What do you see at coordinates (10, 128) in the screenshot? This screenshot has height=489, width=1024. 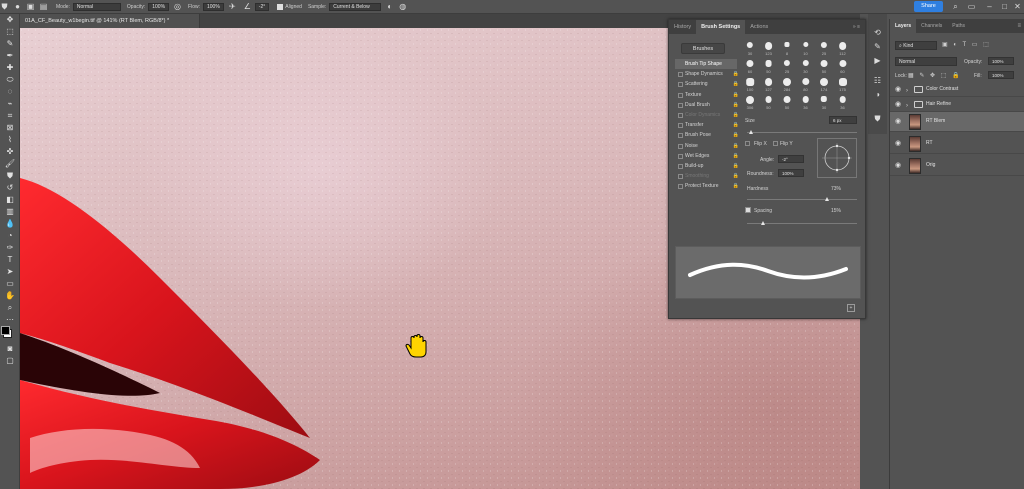 I see `frame-icon: ⊠` at bounding box center [10, 128].